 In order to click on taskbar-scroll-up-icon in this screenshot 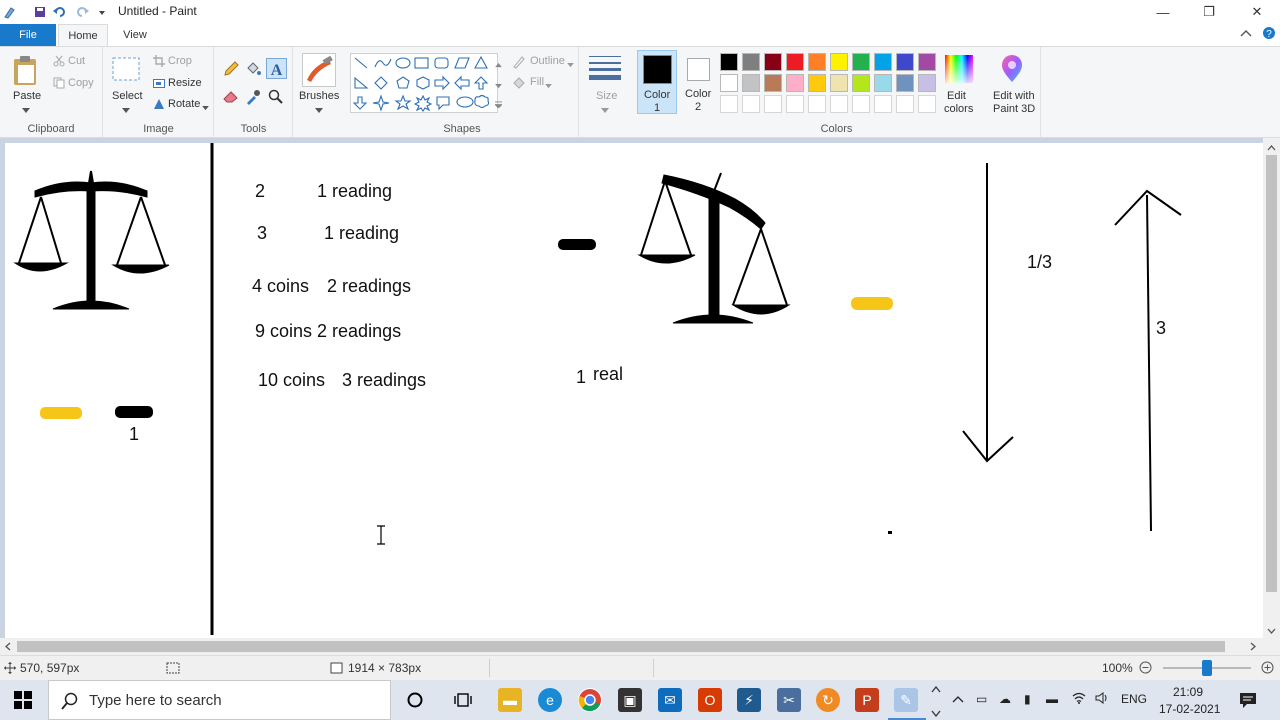, I will do `click(936, 690)`.